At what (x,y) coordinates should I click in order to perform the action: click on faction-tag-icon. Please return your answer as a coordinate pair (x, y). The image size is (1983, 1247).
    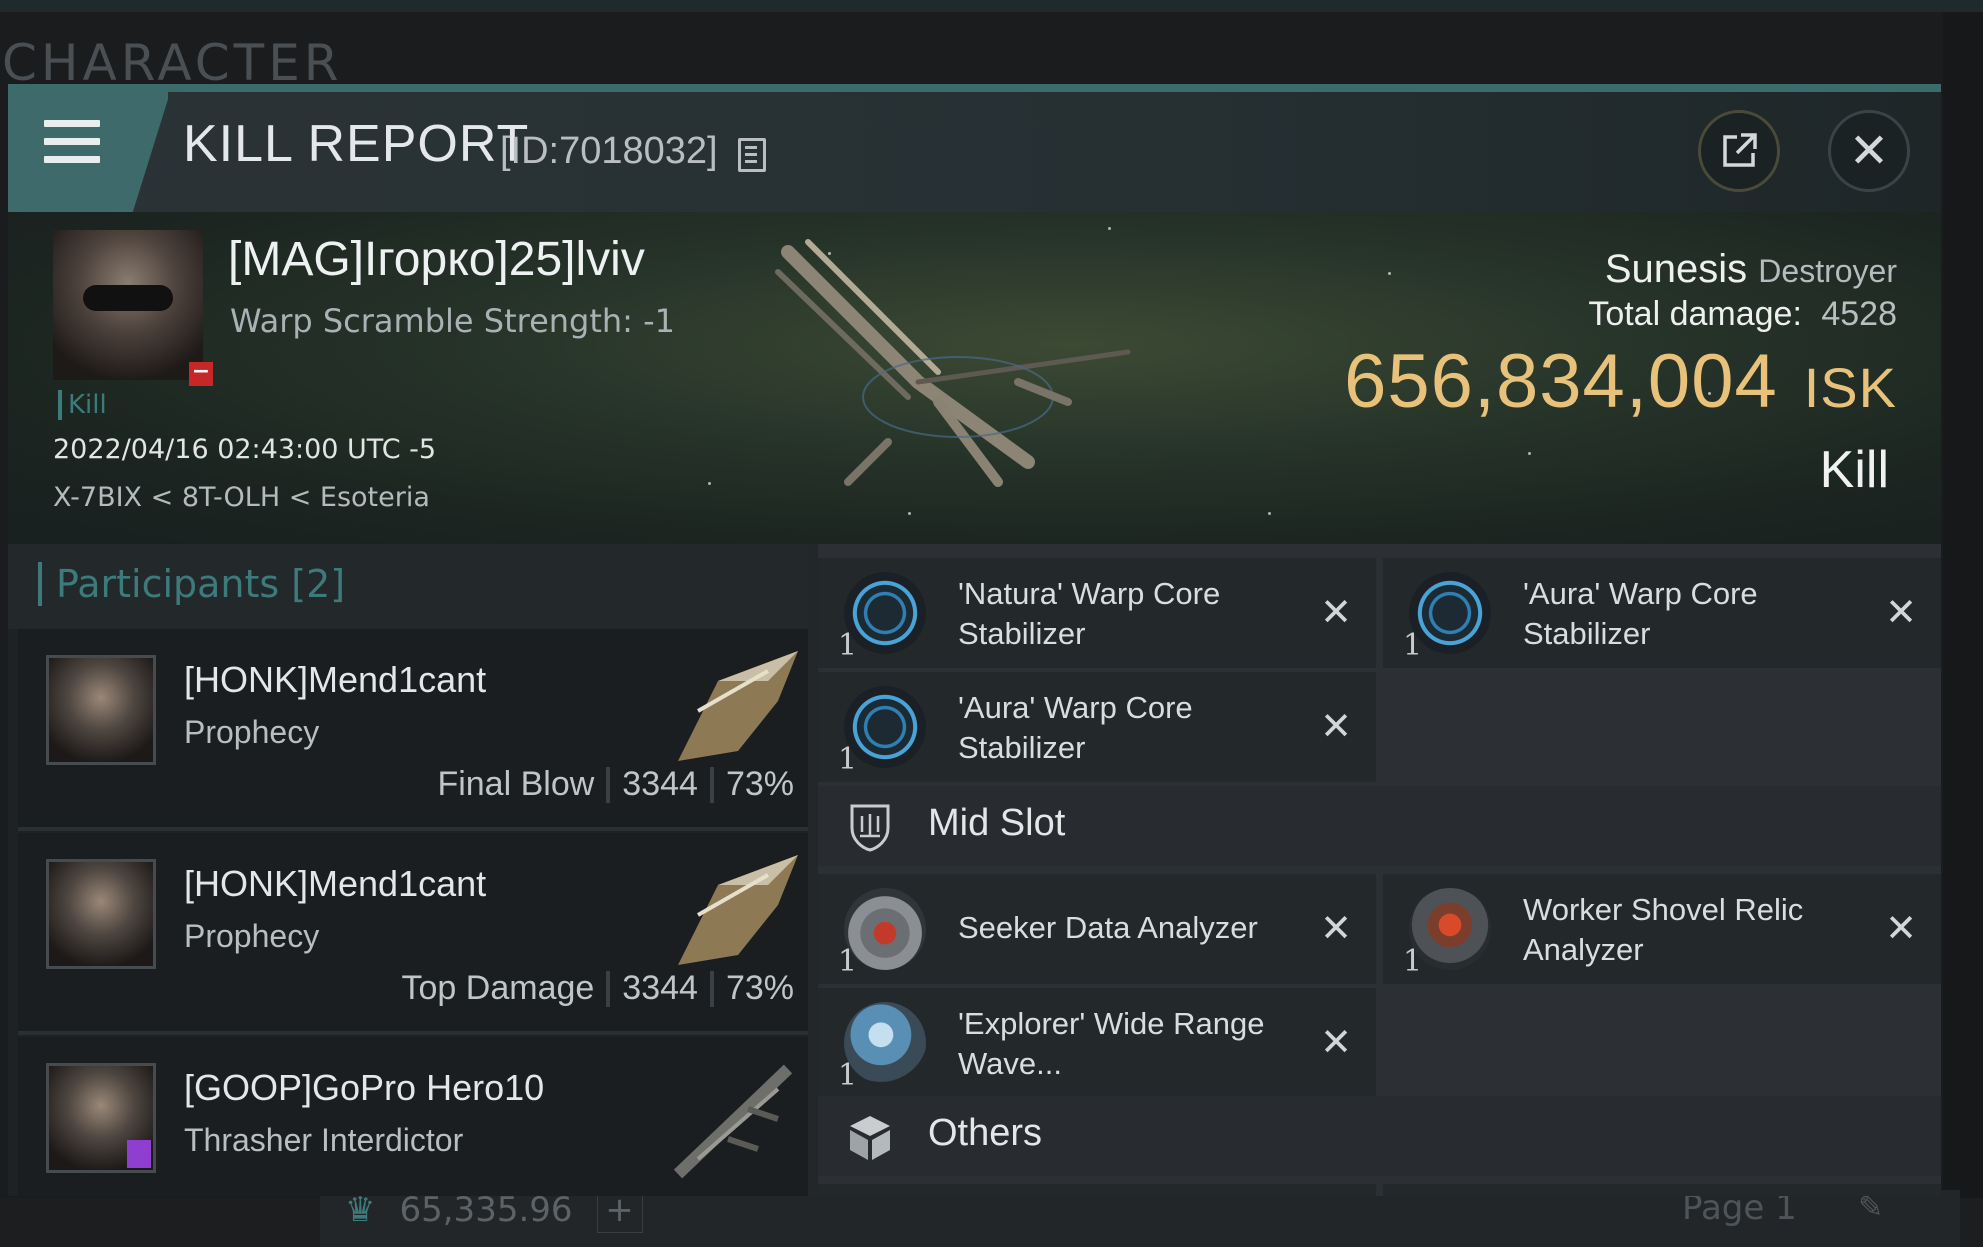
    Looking at the image, I should click on (139, 1154).